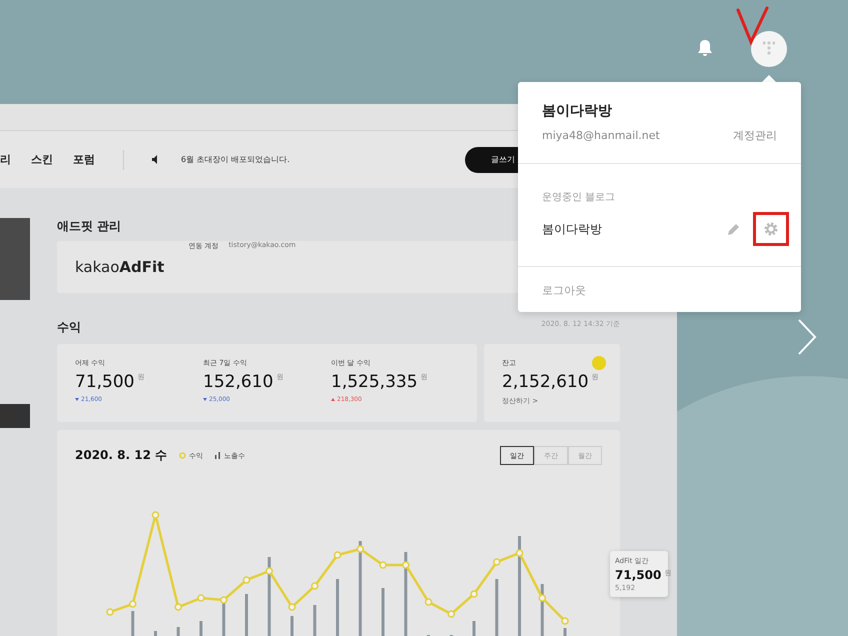  Describe the element at coordinates (807, 337) in the screenshot. I see `chevron-right-icon` at that location.